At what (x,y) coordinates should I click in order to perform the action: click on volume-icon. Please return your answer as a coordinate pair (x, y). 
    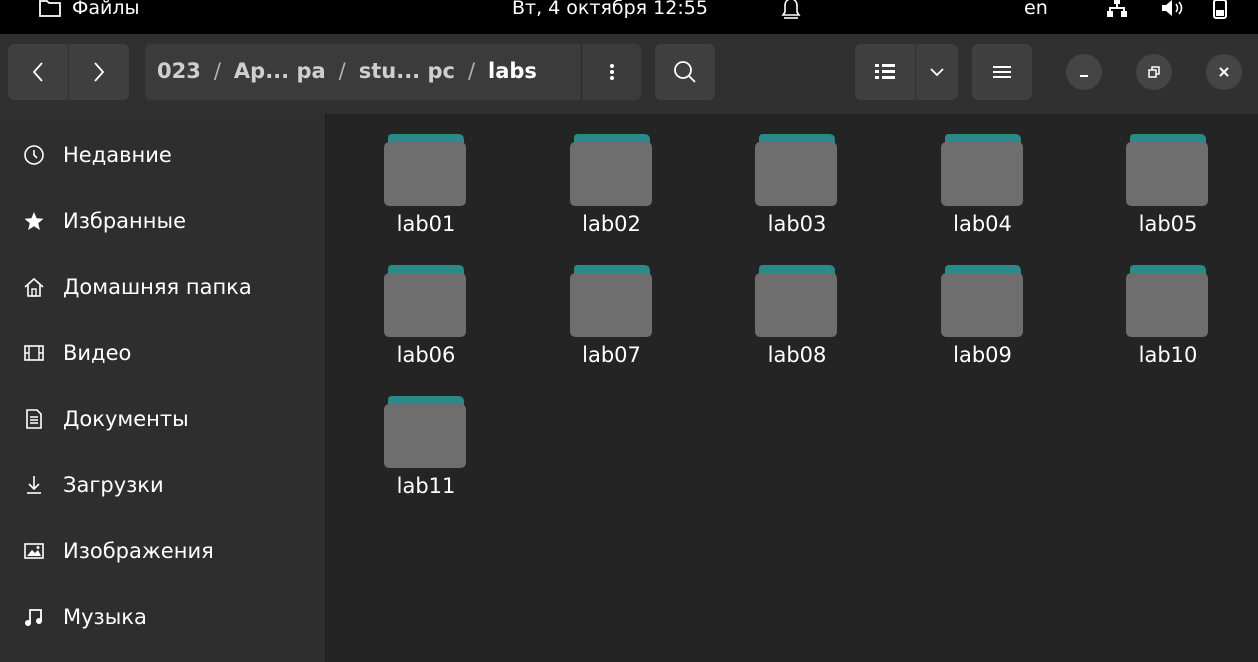
    Looking at the image, I should click on (1173, 12).